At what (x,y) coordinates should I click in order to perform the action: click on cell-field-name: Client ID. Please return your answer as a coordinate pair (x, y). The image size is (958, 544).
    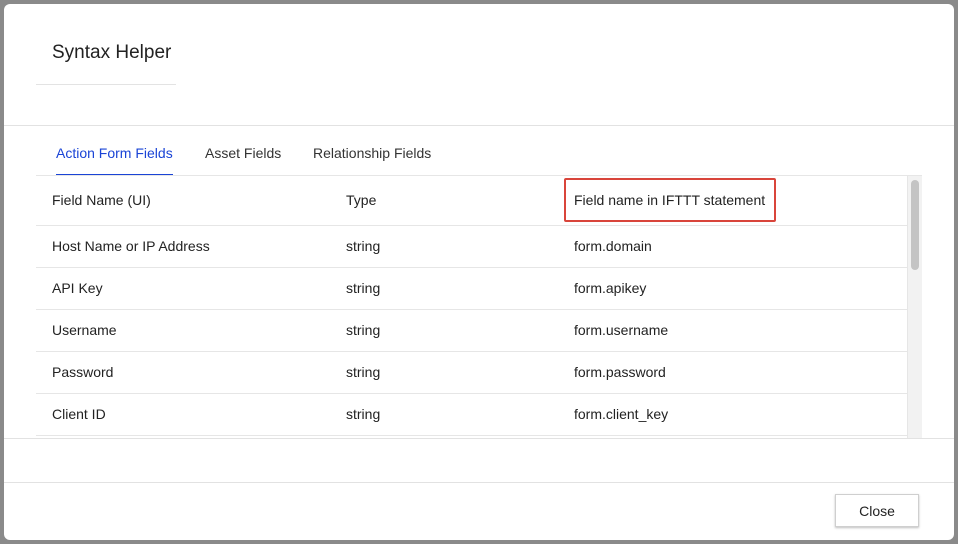
    Looking at the image, I should click on (79, 414).